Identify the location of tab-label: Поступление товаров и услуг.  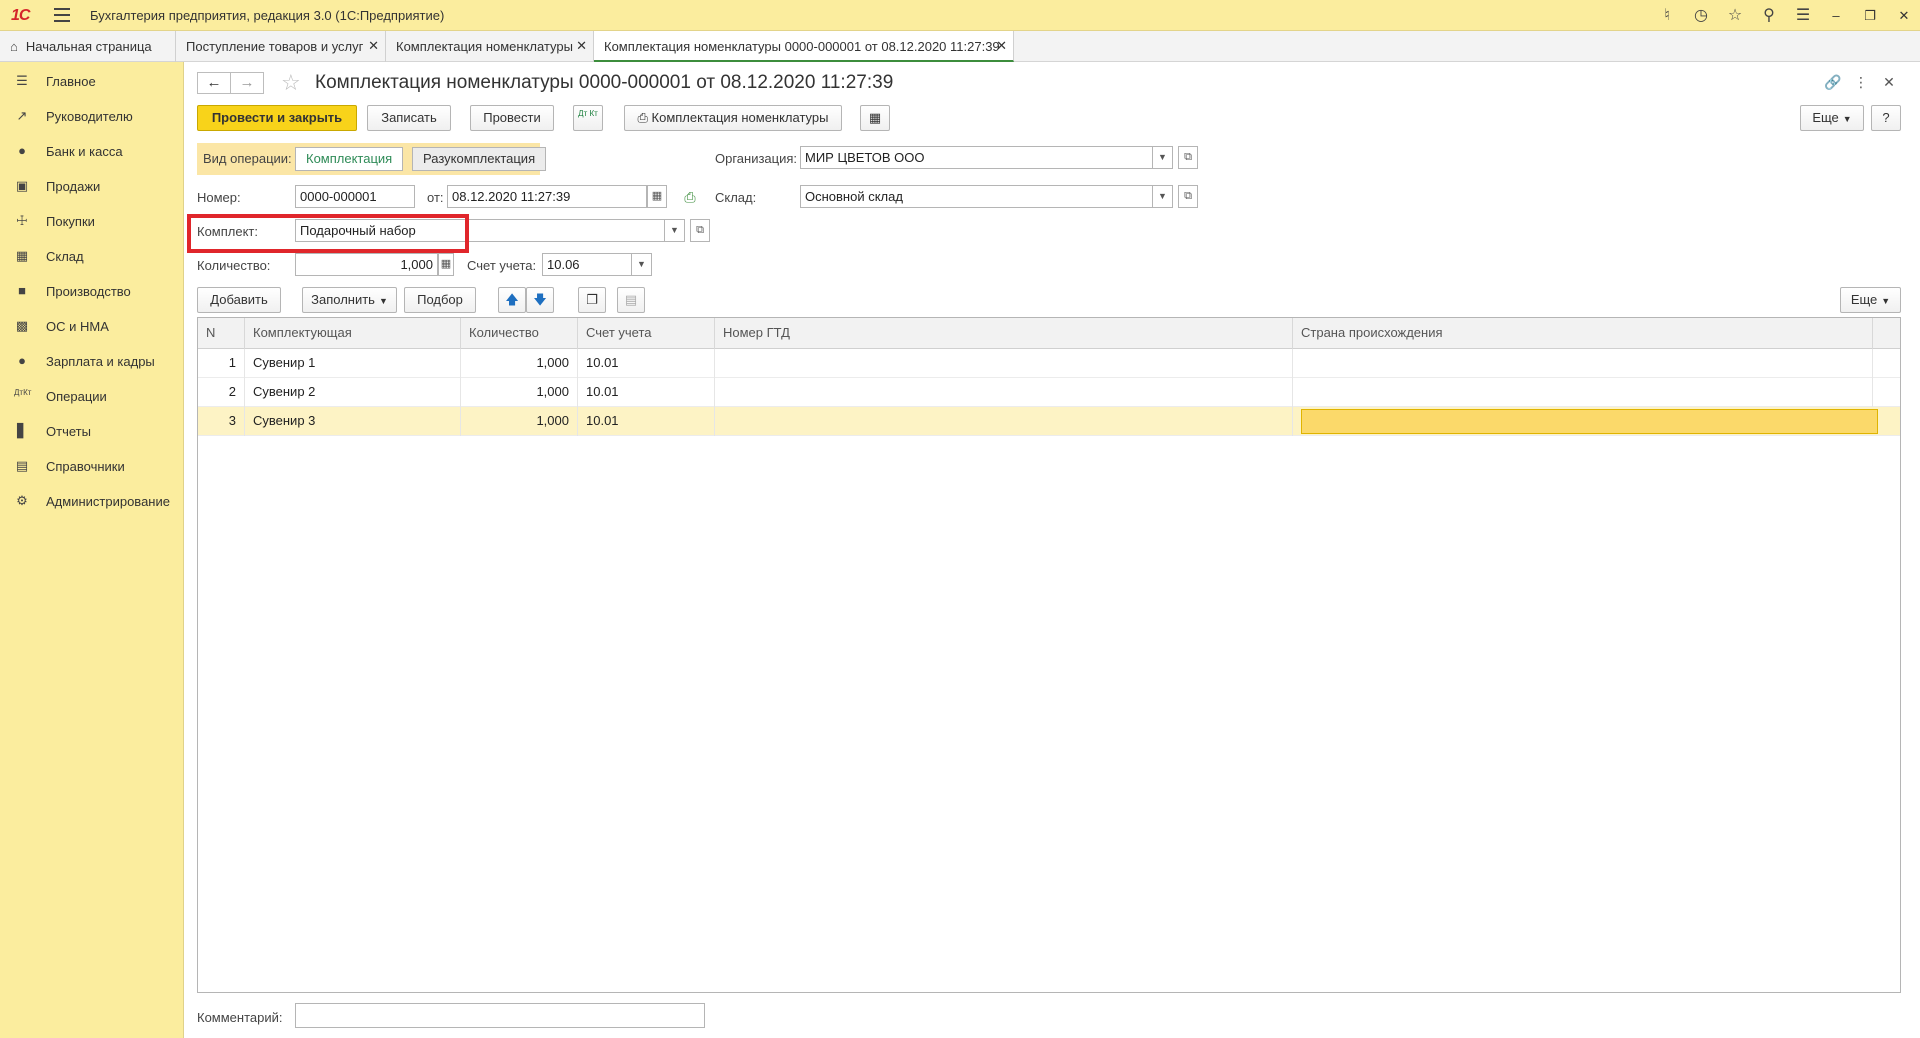
(275, 46).